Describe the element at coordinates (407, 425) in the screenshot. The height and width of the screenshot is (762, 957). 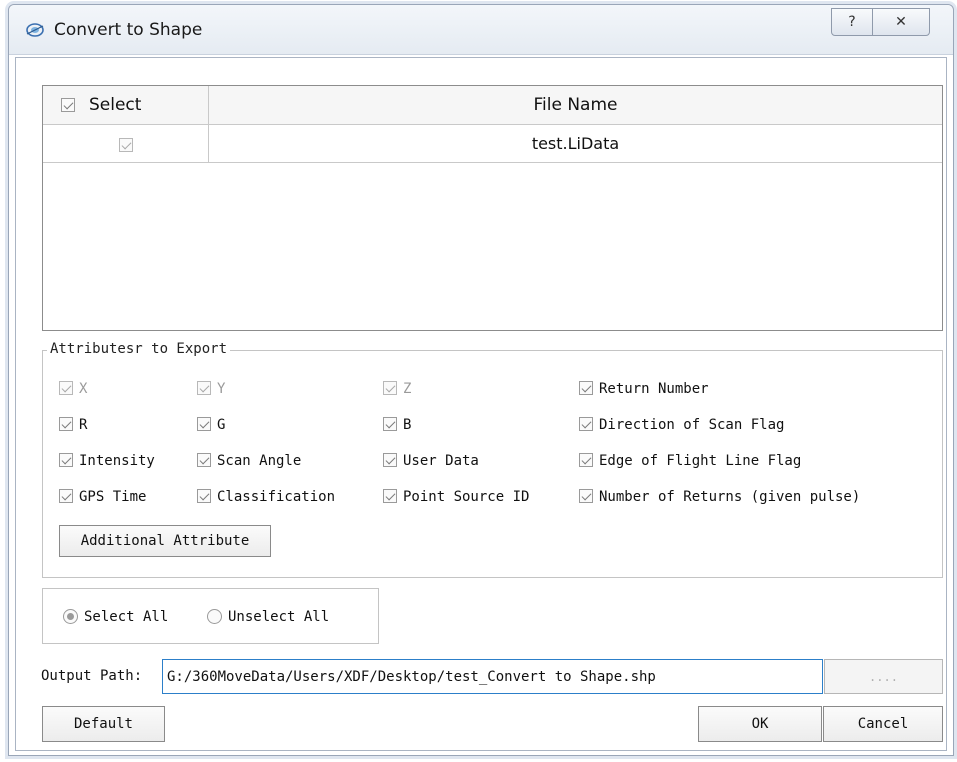
I see `attr-b-label: B` at that location.